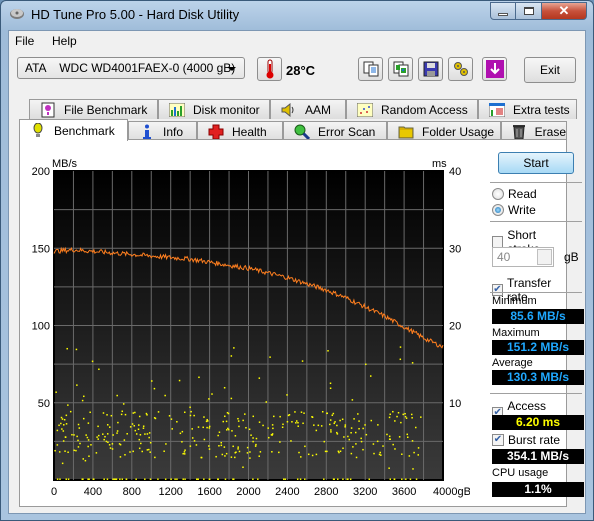  I want to click on tab-folder-usage: Folder Usage, so click(444, 131).